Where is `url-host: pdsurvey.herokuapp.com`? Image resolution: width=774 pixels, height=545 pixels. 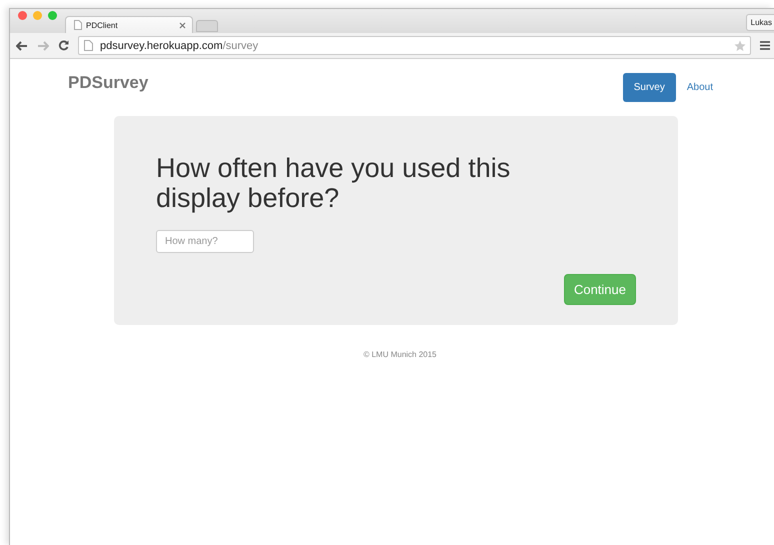 url-host: pdsurvey.herokuapp.com is located at coordinates (161, 46).